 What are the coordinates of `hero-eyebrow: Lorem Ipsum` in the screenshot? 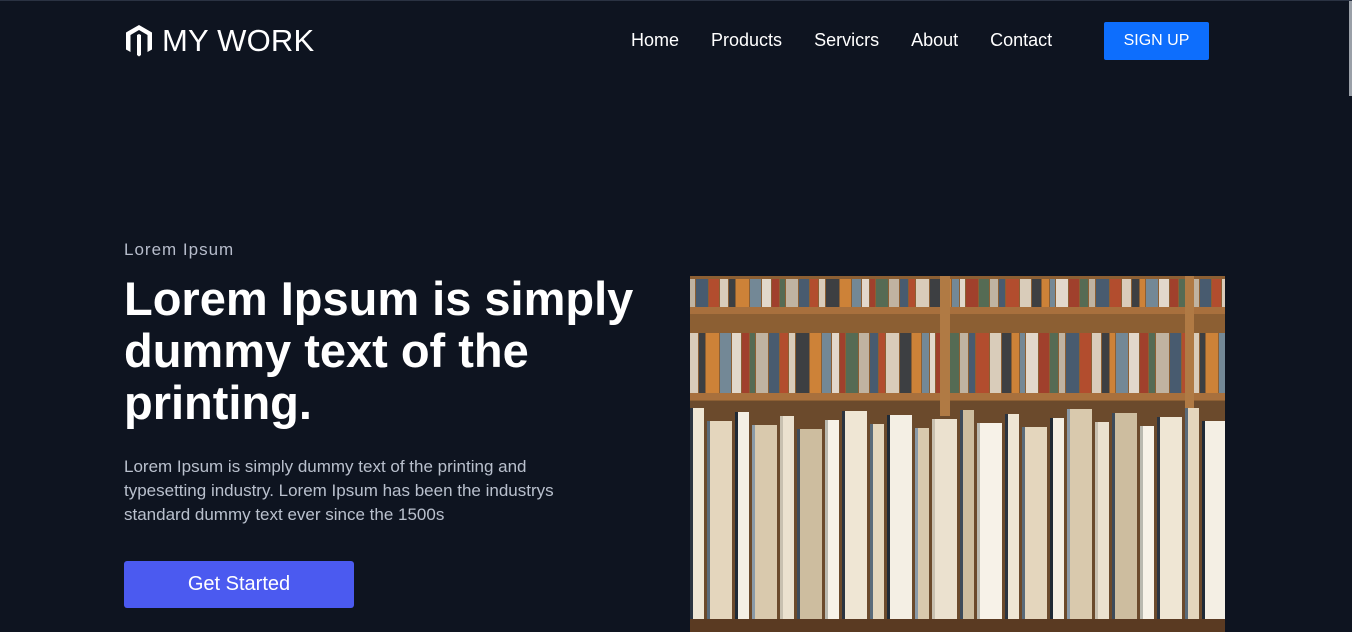 It's located at (179, 249).